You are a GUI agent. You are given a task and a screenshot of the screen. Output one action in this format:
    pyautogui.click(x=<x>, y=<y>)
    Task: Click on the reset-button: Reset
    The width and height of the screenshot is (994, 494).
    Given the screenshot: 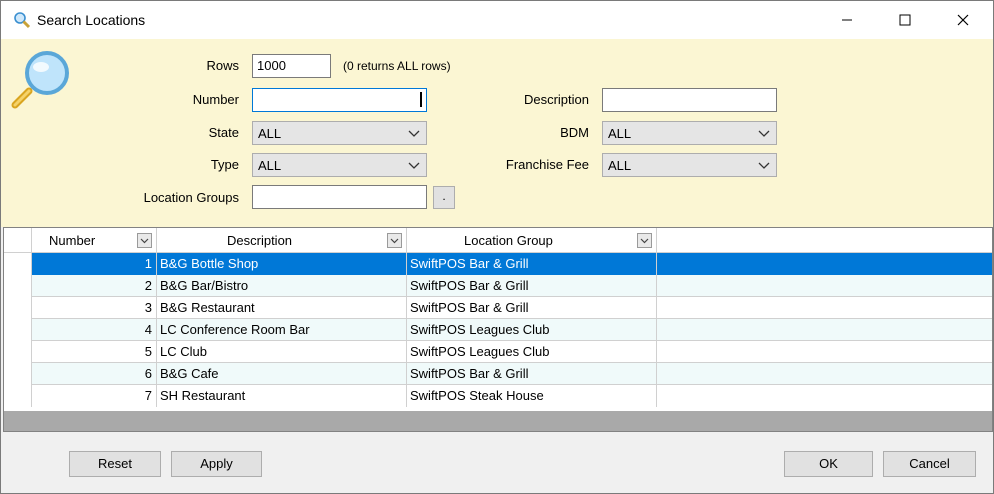 What is the action you would take?
    pyautogui.click(x=115, y=464)
    